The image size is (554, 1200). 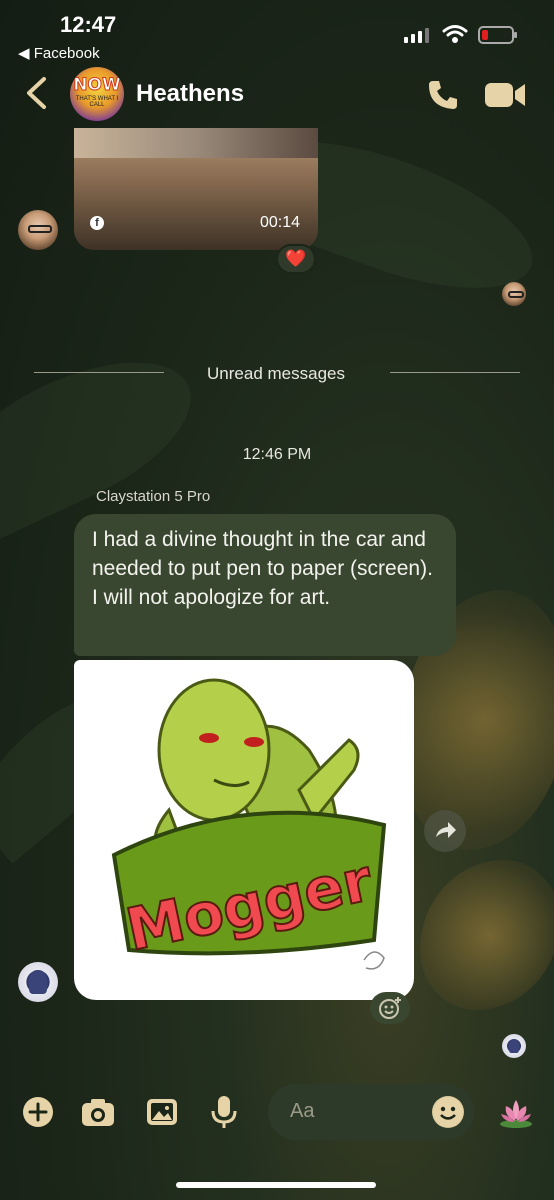 What do you see at coordinates (196, 189) in the screenshot?
I see `video-message: f 00:14` at bounding box center [196, 189].